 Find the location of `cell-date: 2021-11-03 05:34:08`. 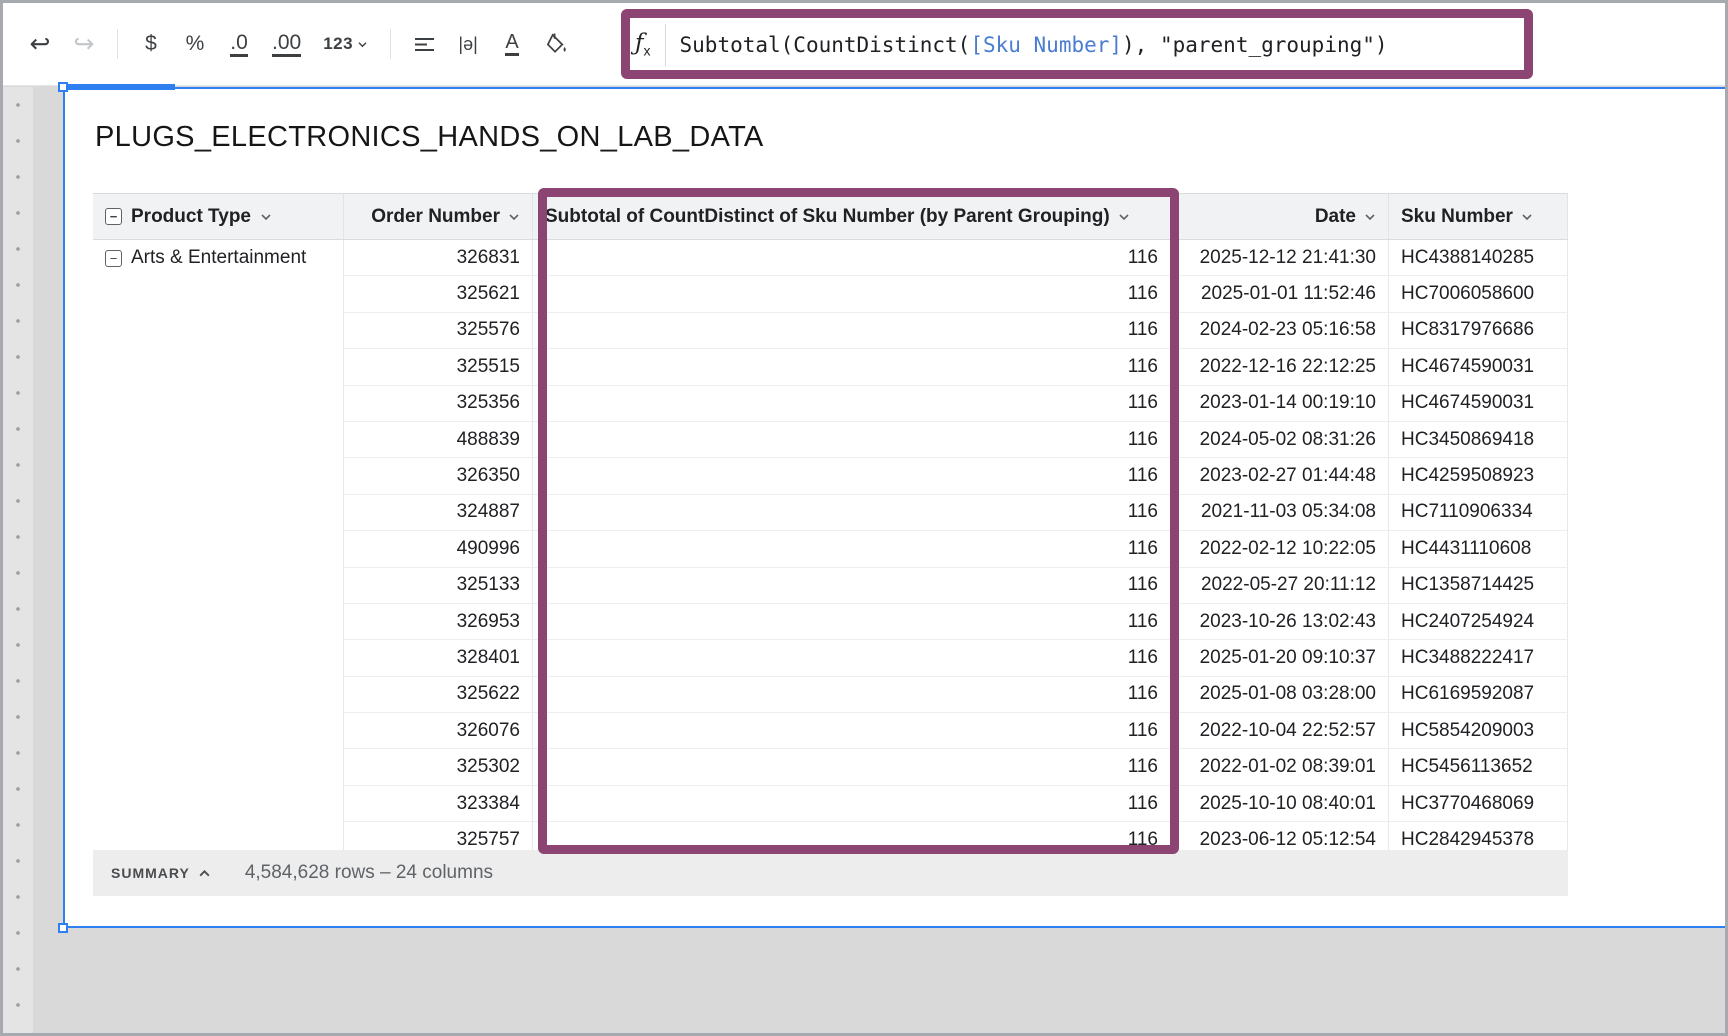

cell-date: 2021-11-03 05:34:08 is located at coordinates (1281, 513).